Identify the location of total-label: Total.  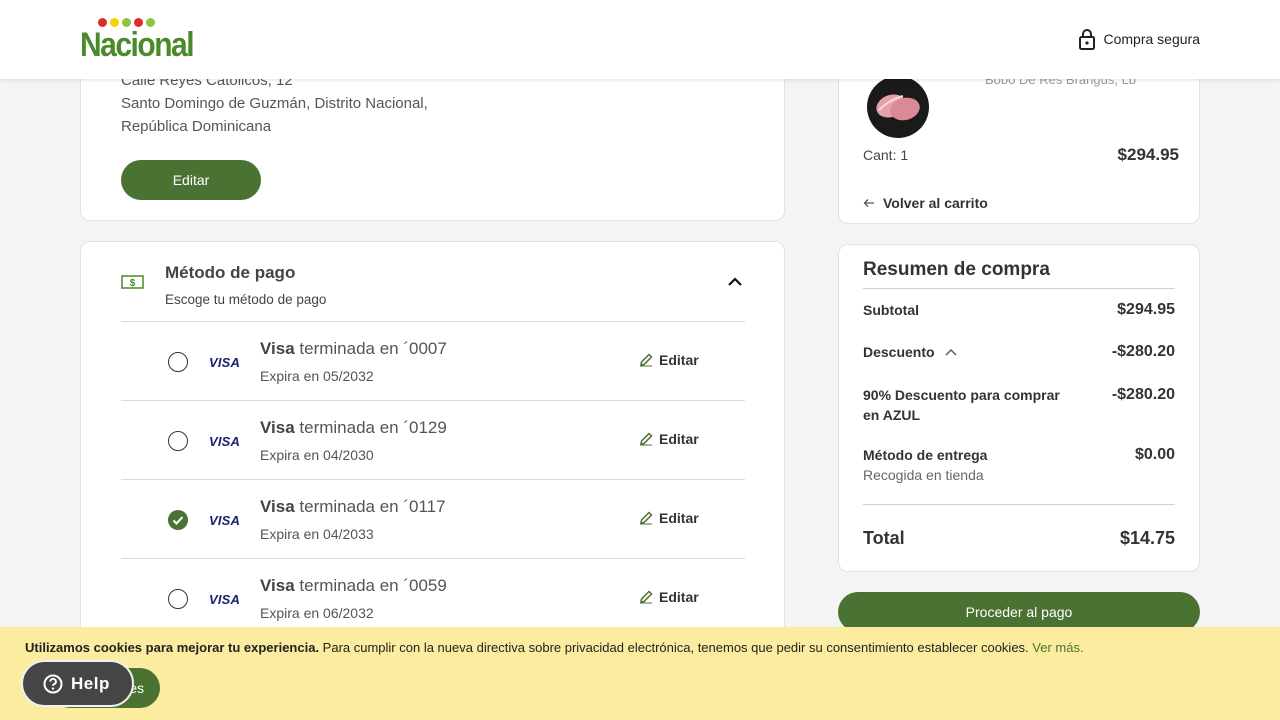
(884, 538).